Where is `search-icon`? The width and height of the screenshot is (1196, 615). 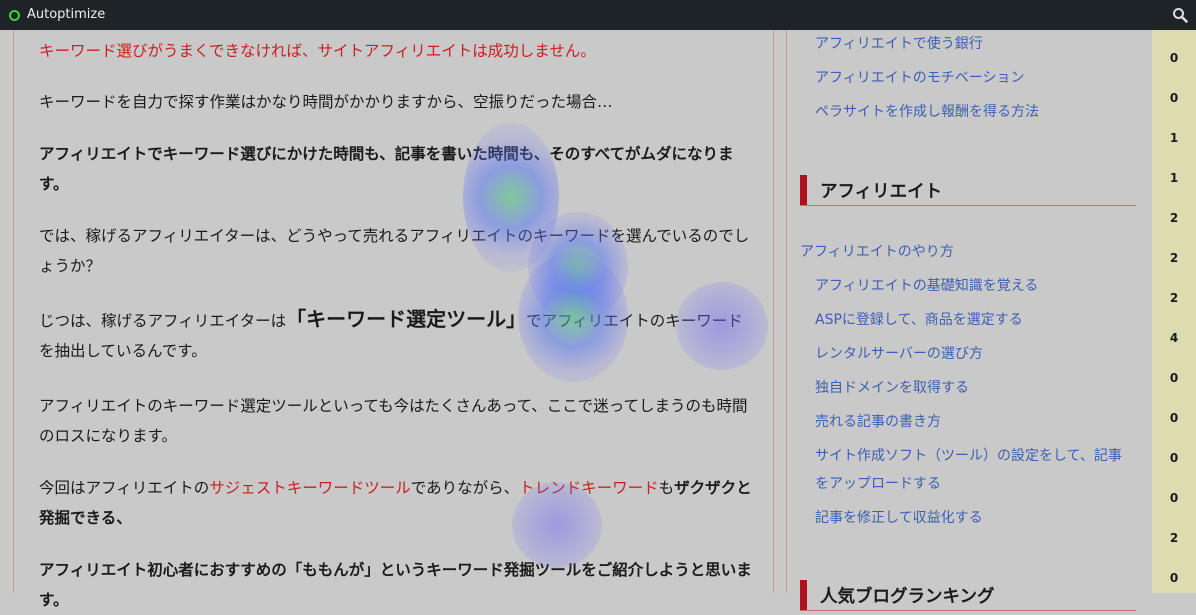
search-icon is located at coordinates (1180, 15).